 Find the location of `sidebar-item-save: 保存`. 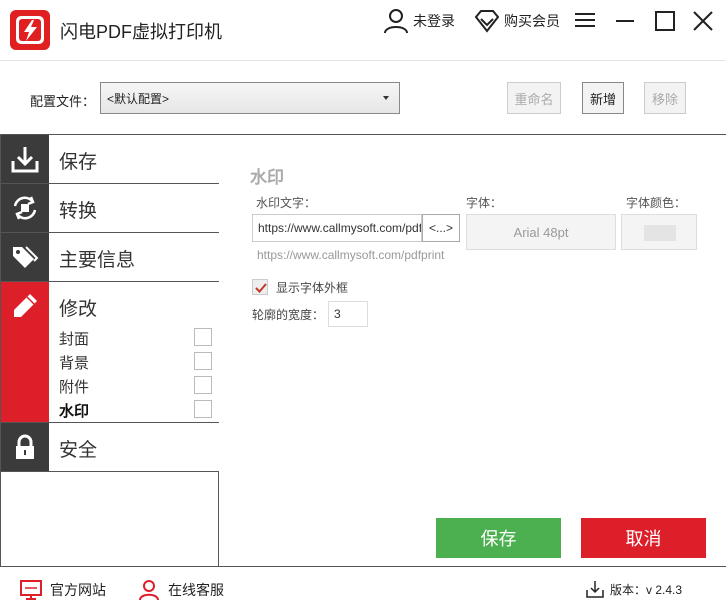

sidebar-item-save: 保存 is located at coordinates (110, 159).